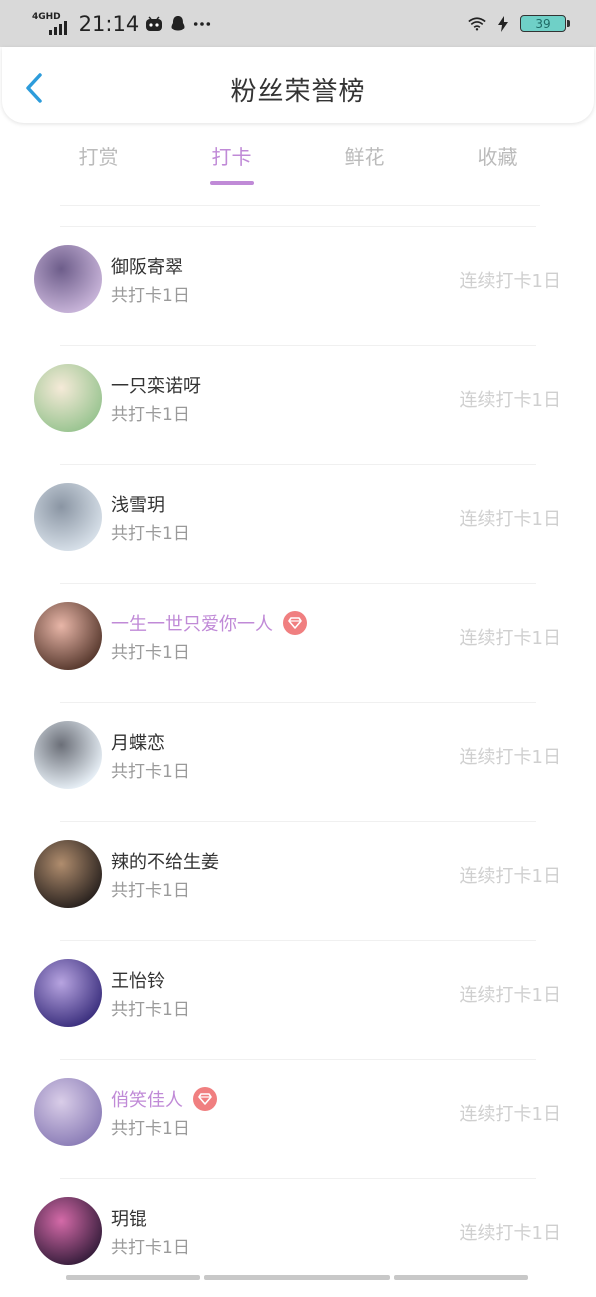 The height and width of the screenshot is (1297, 596). I want to click on fan-name: 辣的不给生姜, so click(165, 861).